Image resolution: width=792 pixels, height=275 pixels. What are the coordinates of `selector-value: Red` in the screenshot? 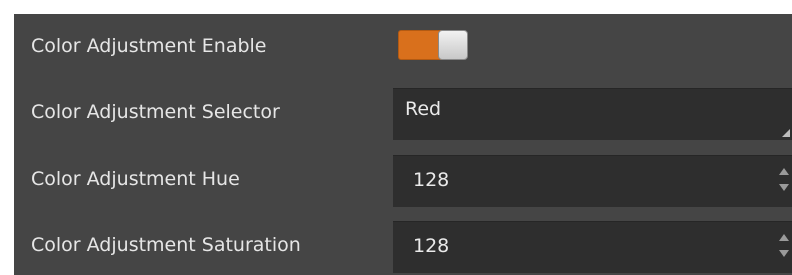 It's located at (423, 109).